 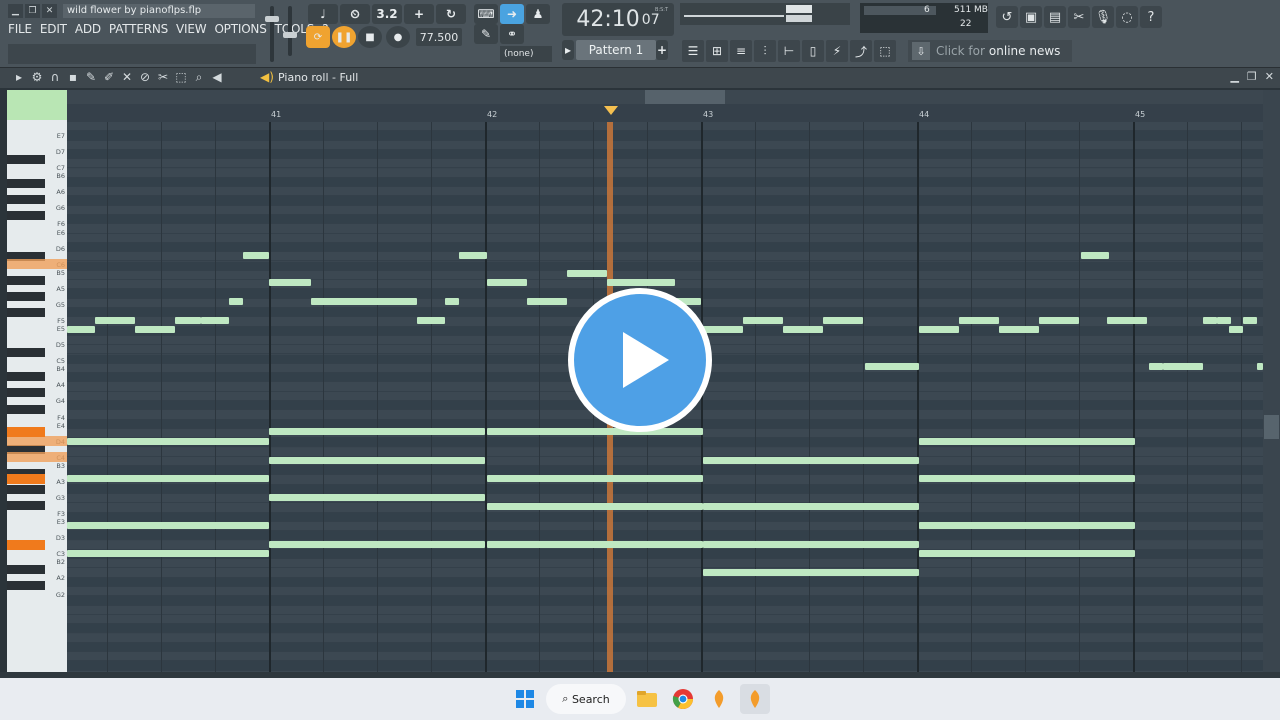 I want to click on record-button: ●, so click(x=398, y=37).